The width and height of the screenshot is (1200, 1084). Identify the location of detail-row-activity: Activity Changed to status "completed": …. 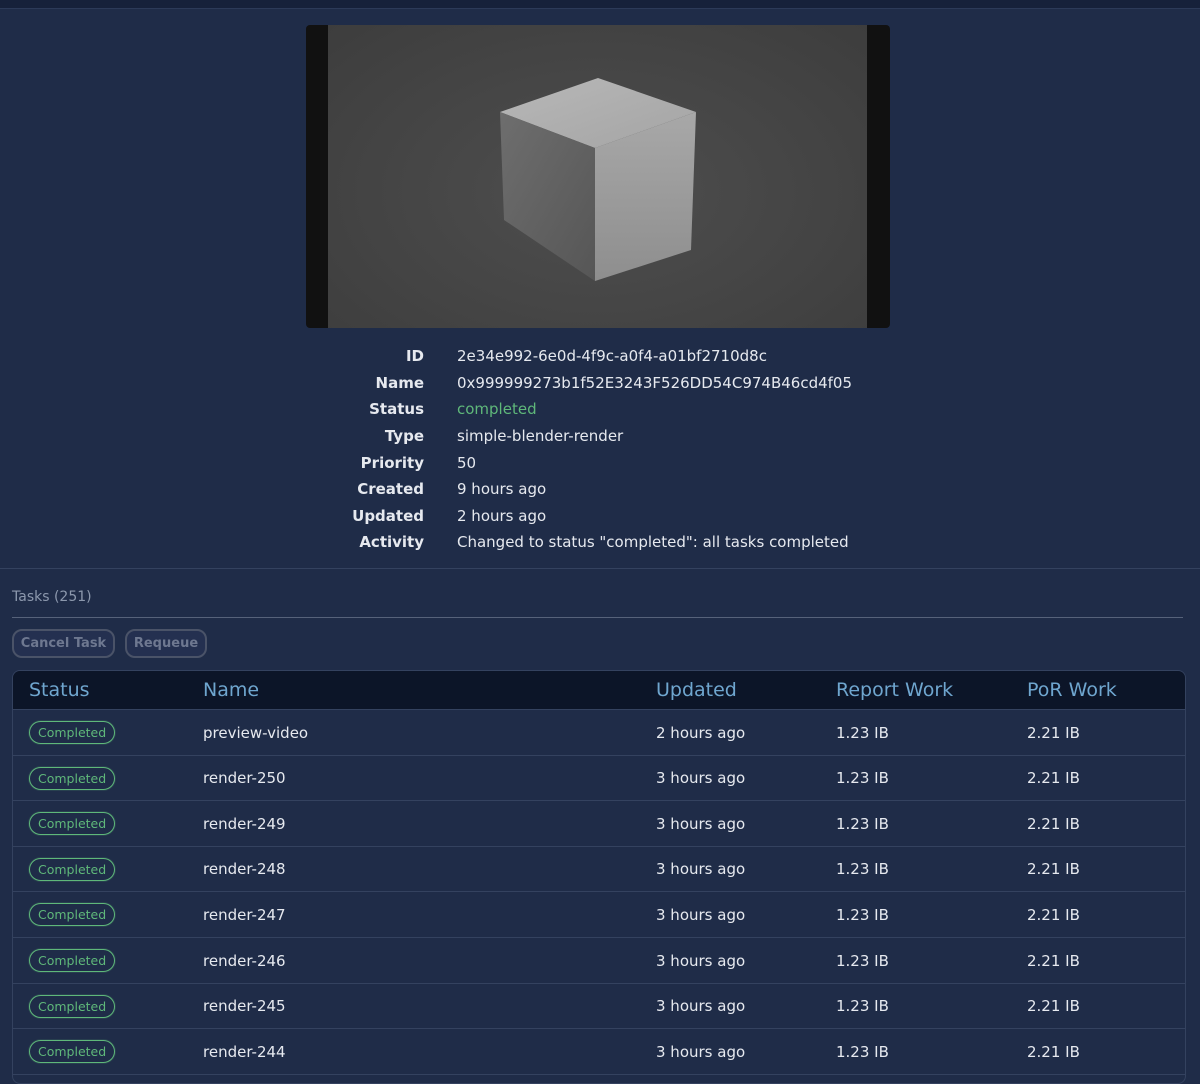
(606, 542).